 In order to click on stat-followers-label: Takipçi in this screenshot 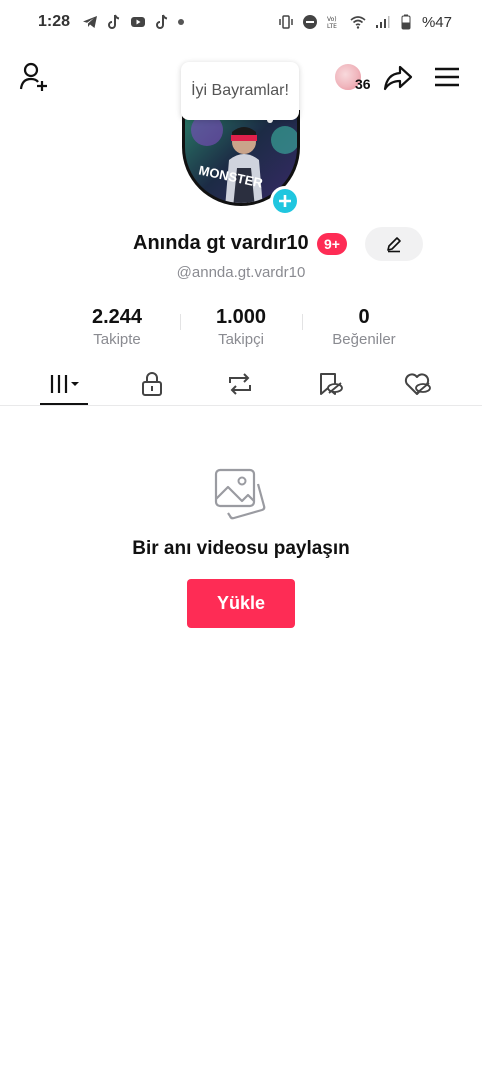, I will do `click(241, 339)`.